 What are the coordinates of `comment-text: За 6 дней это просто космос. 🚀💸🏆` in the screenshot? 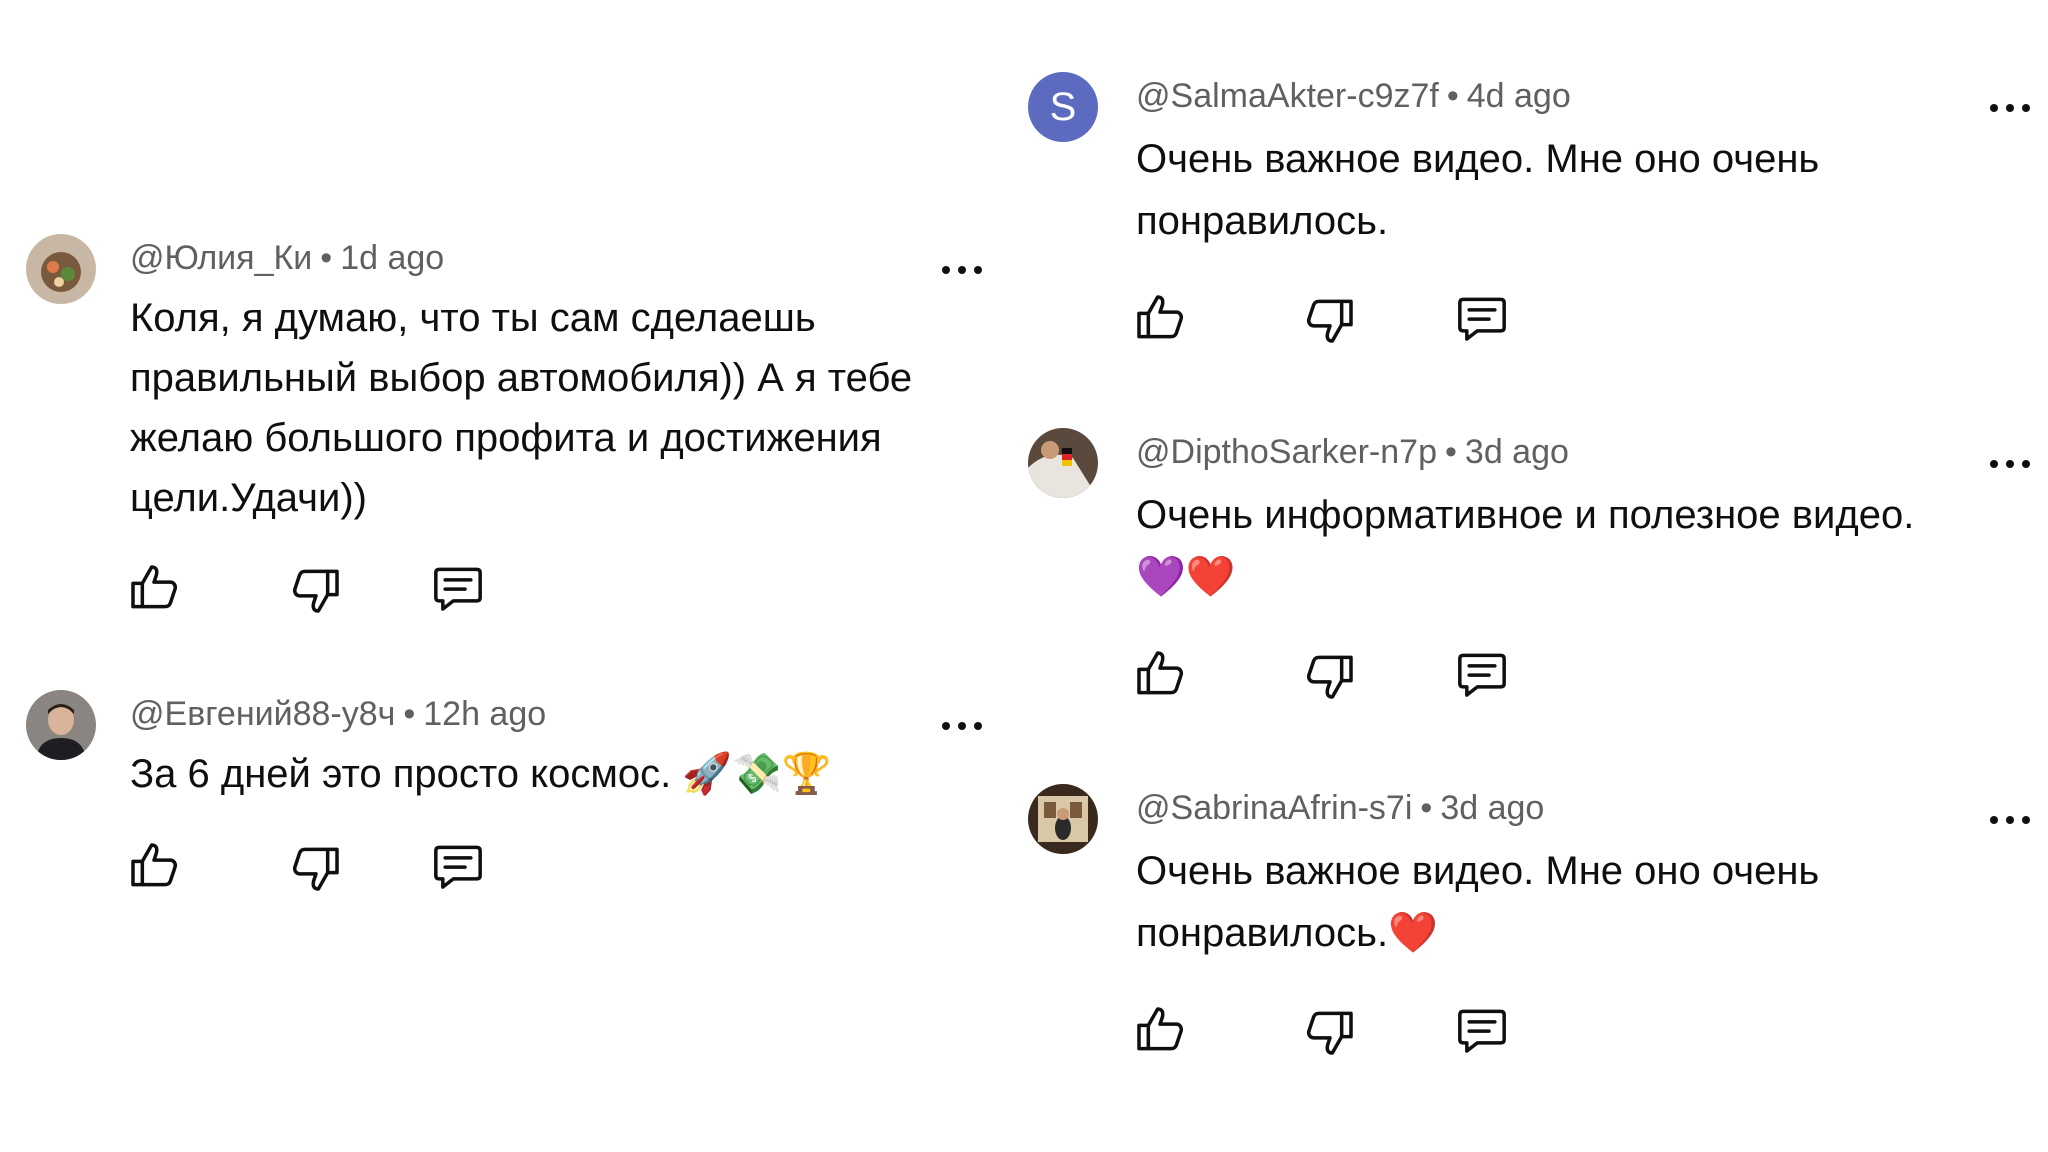 It's located at (481, 774).